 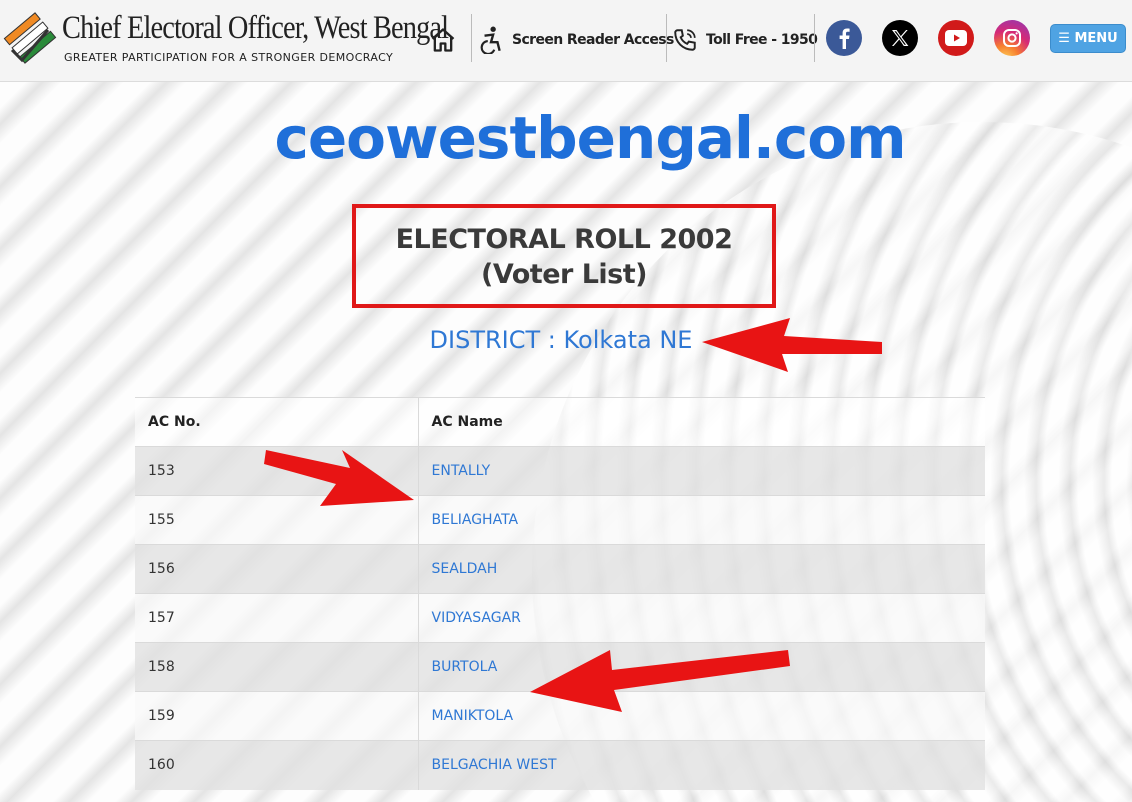 I want to click on x-twitter-link, so click(x=900, y=38).